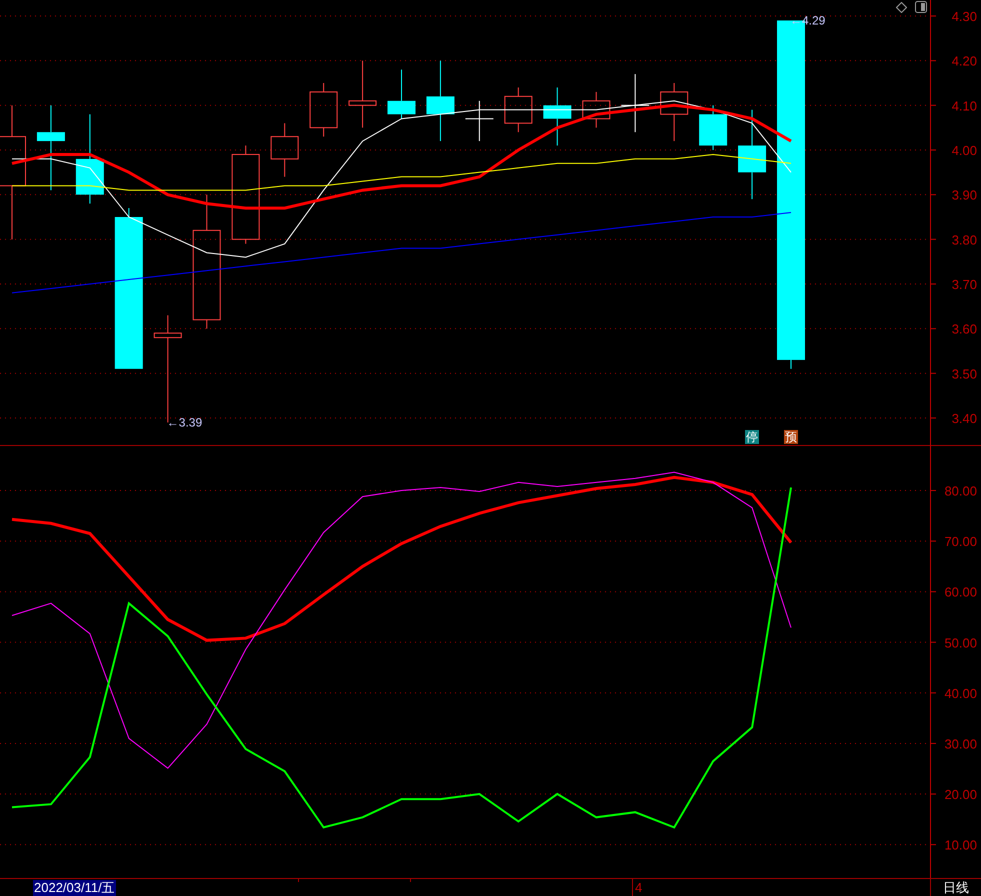  I want to click on axis-label: 4.00, so click(964, 150).